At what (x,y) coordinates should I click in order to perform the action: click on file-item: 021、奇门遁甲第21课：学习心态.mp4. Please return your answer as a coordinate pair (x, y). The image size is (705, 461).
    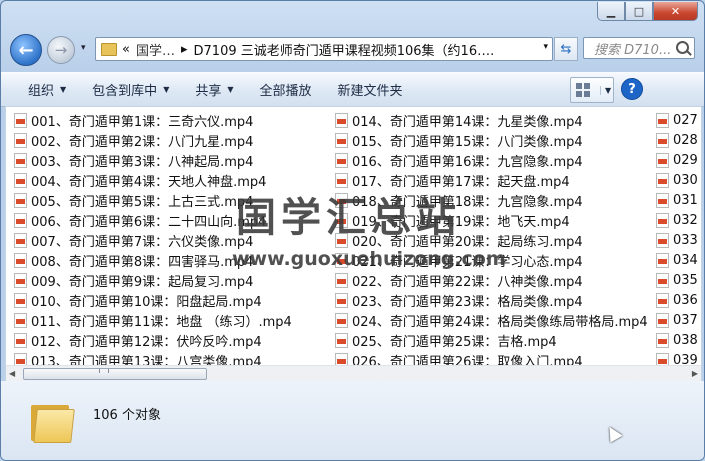
    Looking at the image, I should click on (459, 260).